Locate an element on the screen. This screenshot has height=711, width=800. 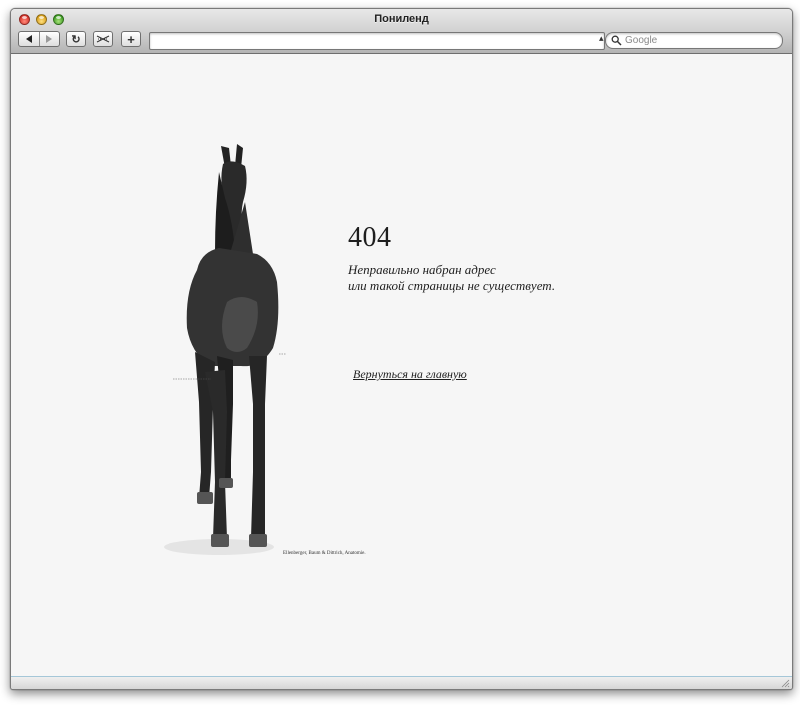
illustration-caption: Ellenberger, Baum & Dittrich, Anatomie. is located at coordinates (324, 553).